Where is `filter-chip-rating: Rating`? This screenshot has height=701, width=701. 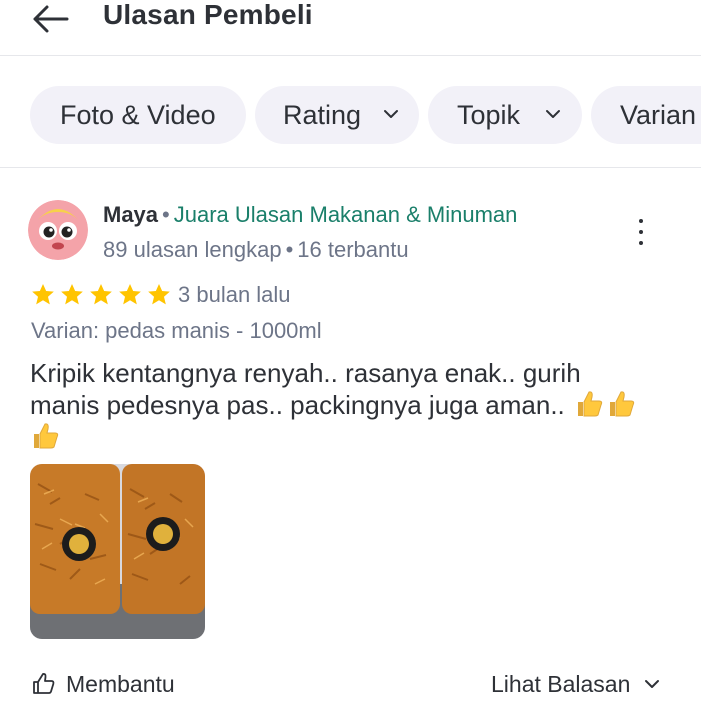 filter-chip-rating: Rating is located at coordinates (337, 115).